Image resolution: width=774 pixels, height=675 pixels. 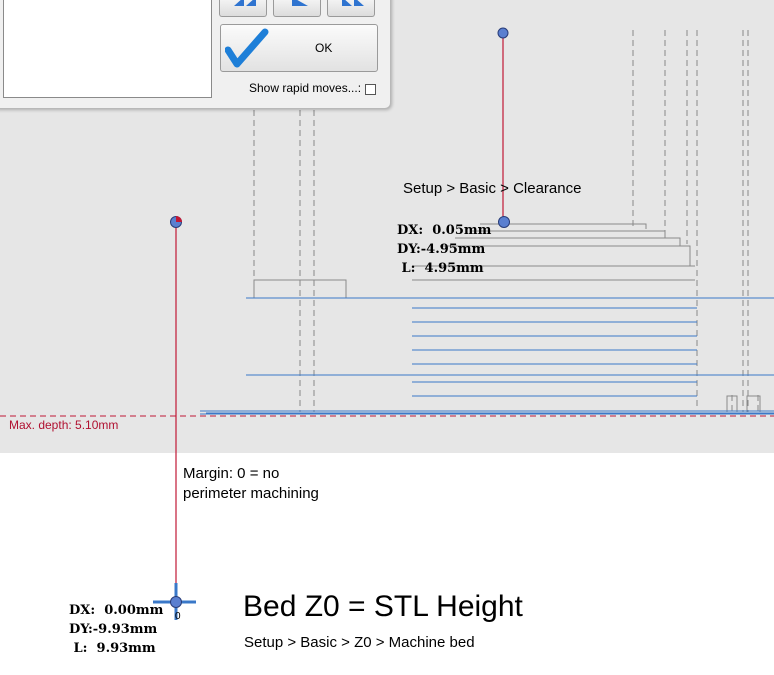 What do you see at coordinates (300, 3) in the screenshot?
I see `play-icon` at bounding box center [300, 3].